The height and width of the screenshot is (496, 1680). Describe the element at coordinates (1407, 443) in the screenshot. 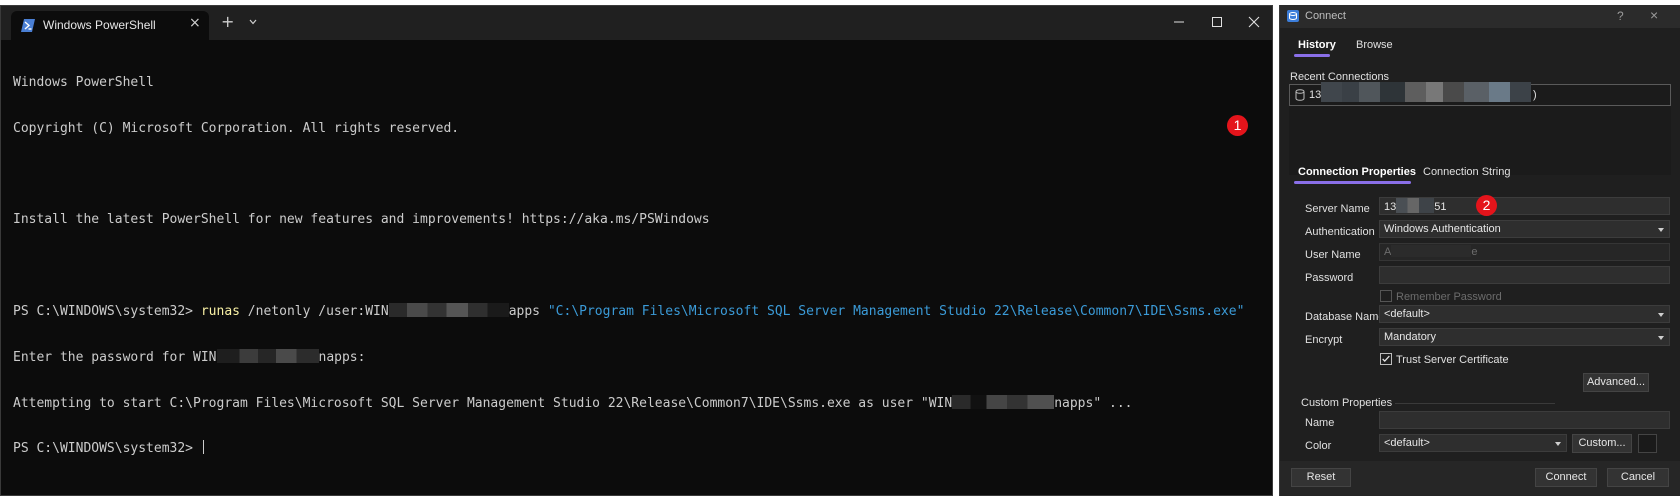

I see `color-value: <default>` at that location.